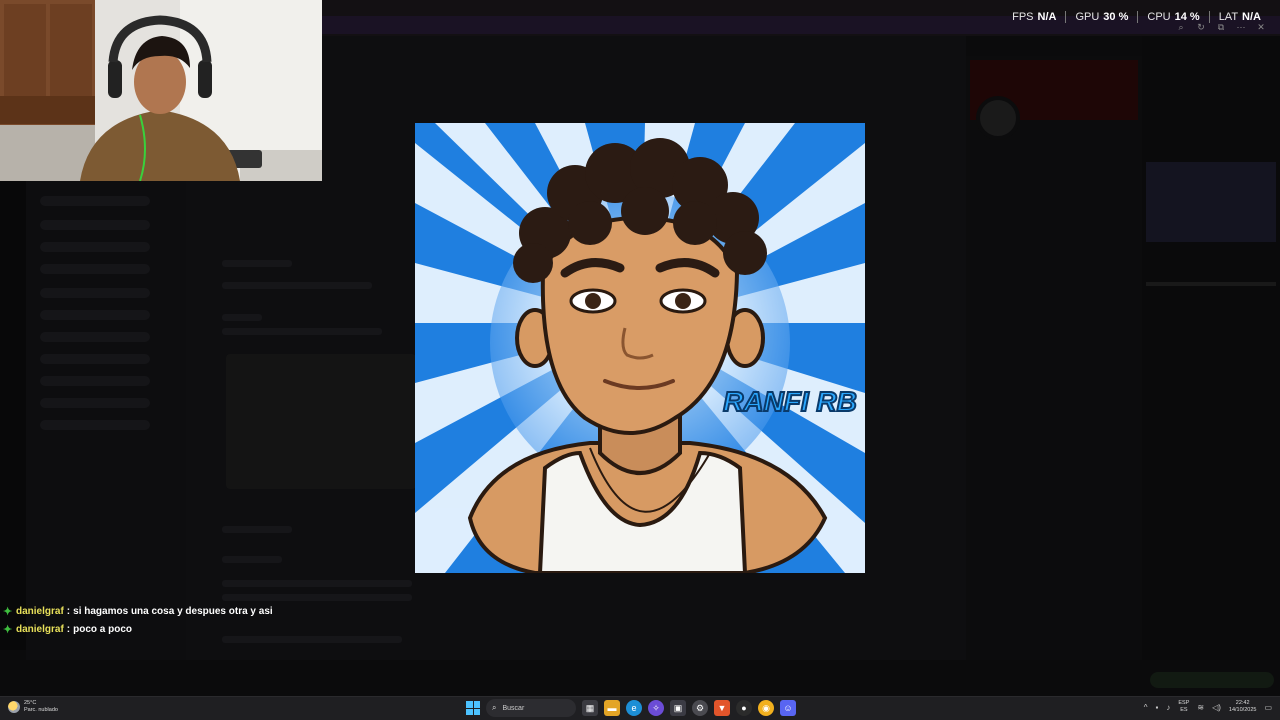  What do you see at coordinates (612, 708) in the screenshot?
I see `file-explorer-icon: ▬` at bounding box center [612, 708].